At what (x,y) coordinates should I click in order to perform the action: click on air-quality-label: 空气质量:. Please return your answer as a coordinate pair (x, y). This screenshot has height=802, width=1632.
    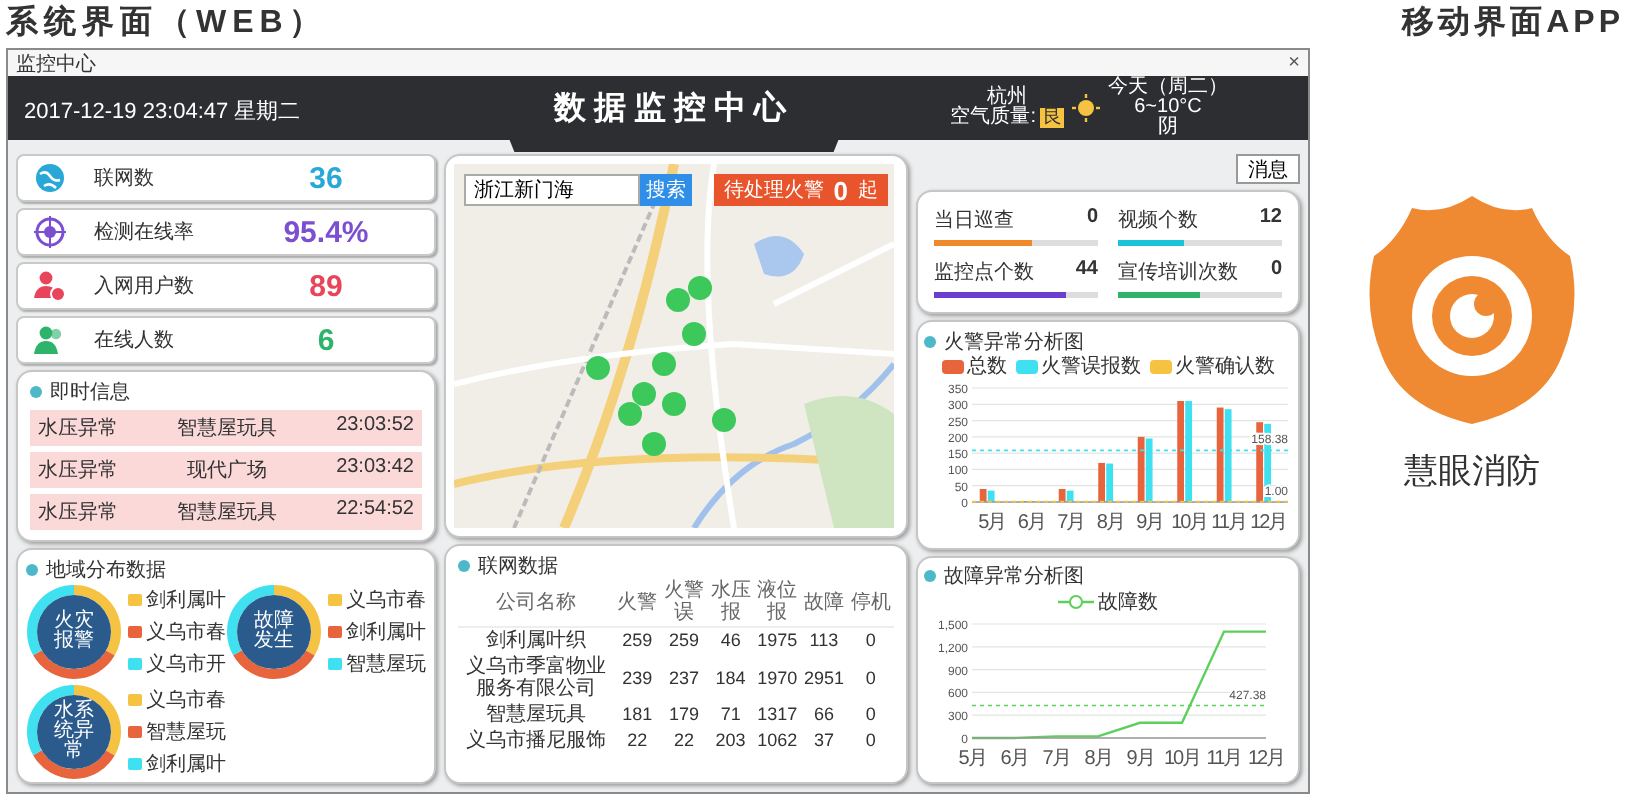
    Looking at the image, I should click on (993, 118).